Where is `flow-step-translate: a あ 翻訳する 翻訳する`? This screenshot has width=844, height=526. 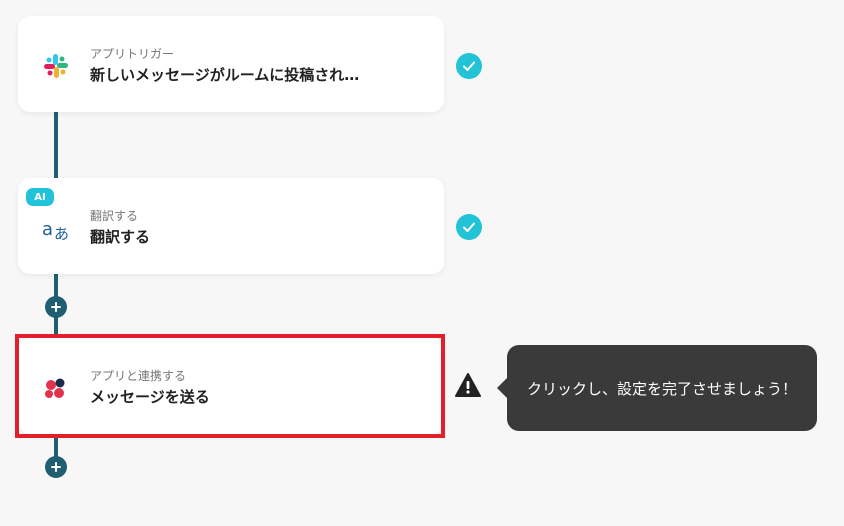
flow-step-translate: a あ 翻訳する 翻訳する is located at coordinates (231, 226).